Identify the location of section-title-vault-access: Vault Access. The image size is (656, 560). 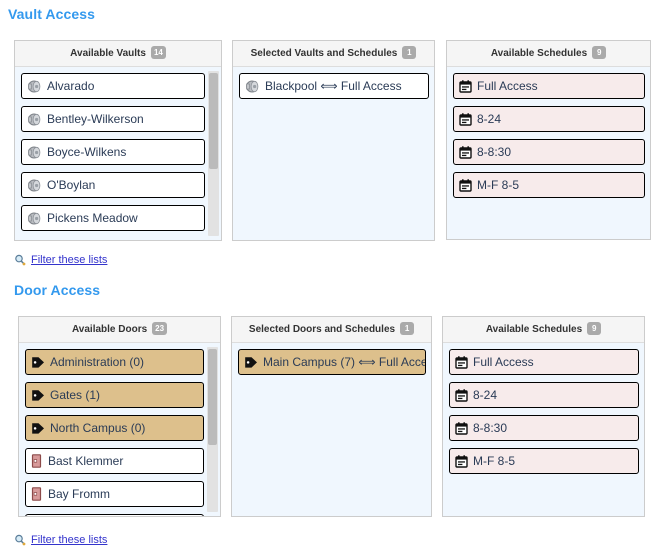
(52, 14).